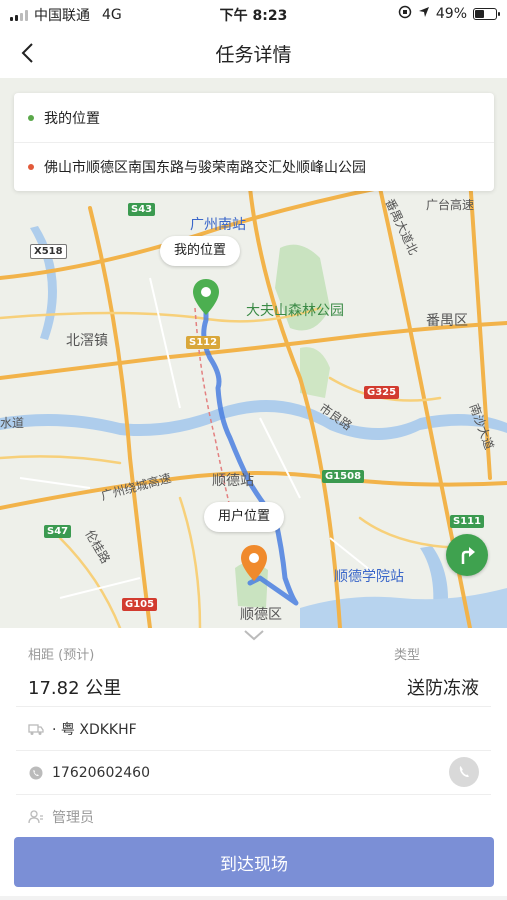  Describe the element at coordinates (233, 481) in the screenshot. I see `place-shunde-station: 顺德站` at that location.